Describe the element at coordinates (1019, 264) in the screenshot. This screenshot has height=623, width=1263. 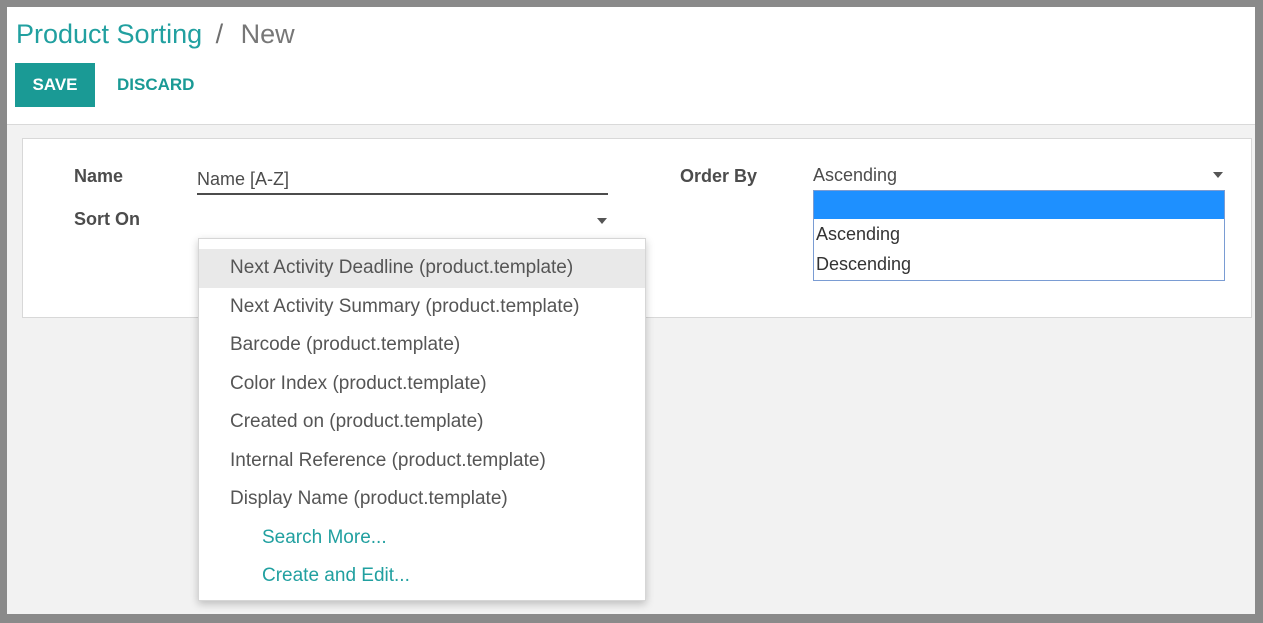
I see `order-by-option-descending: Descending` at that location.